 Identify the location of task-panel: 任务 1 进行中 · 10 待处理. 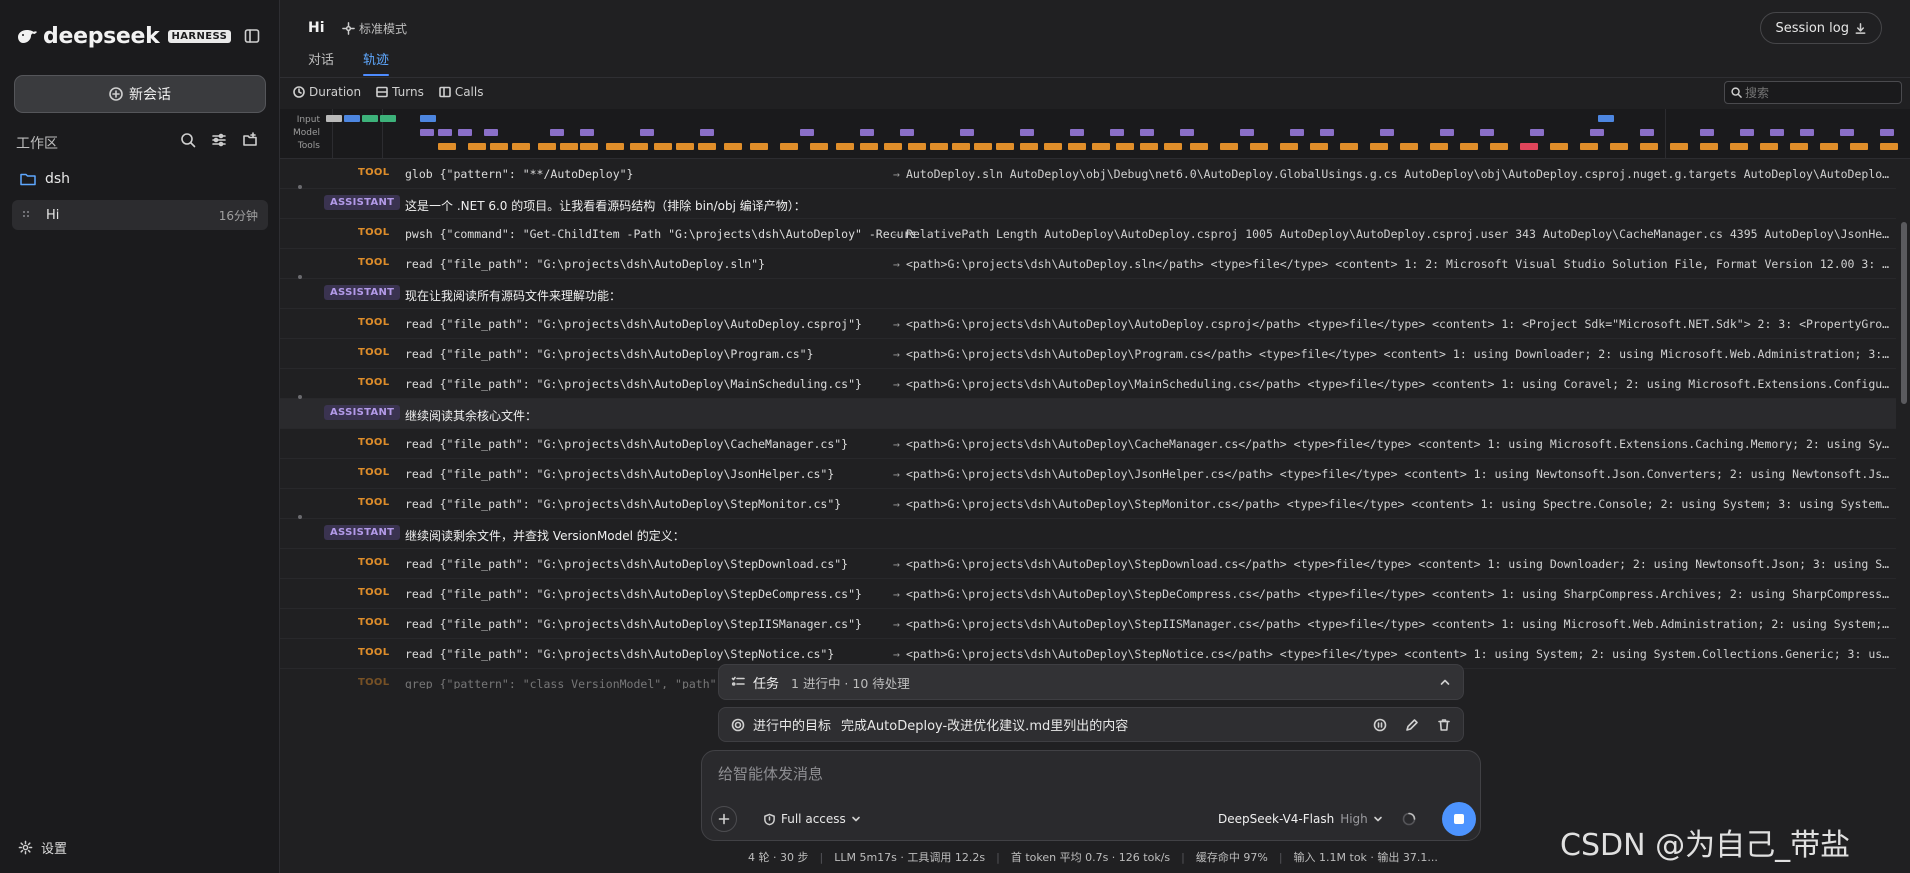
(1091, 682).